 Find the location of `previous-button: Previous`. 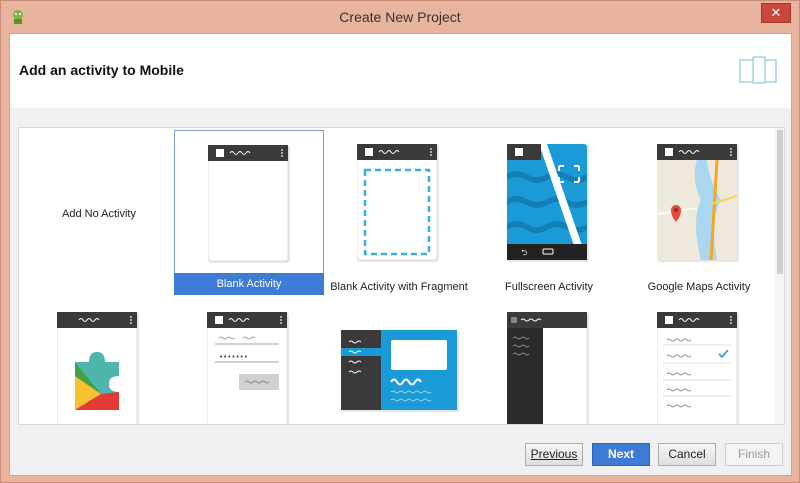

previous-button: Previous is located at coordinates (554, 454).